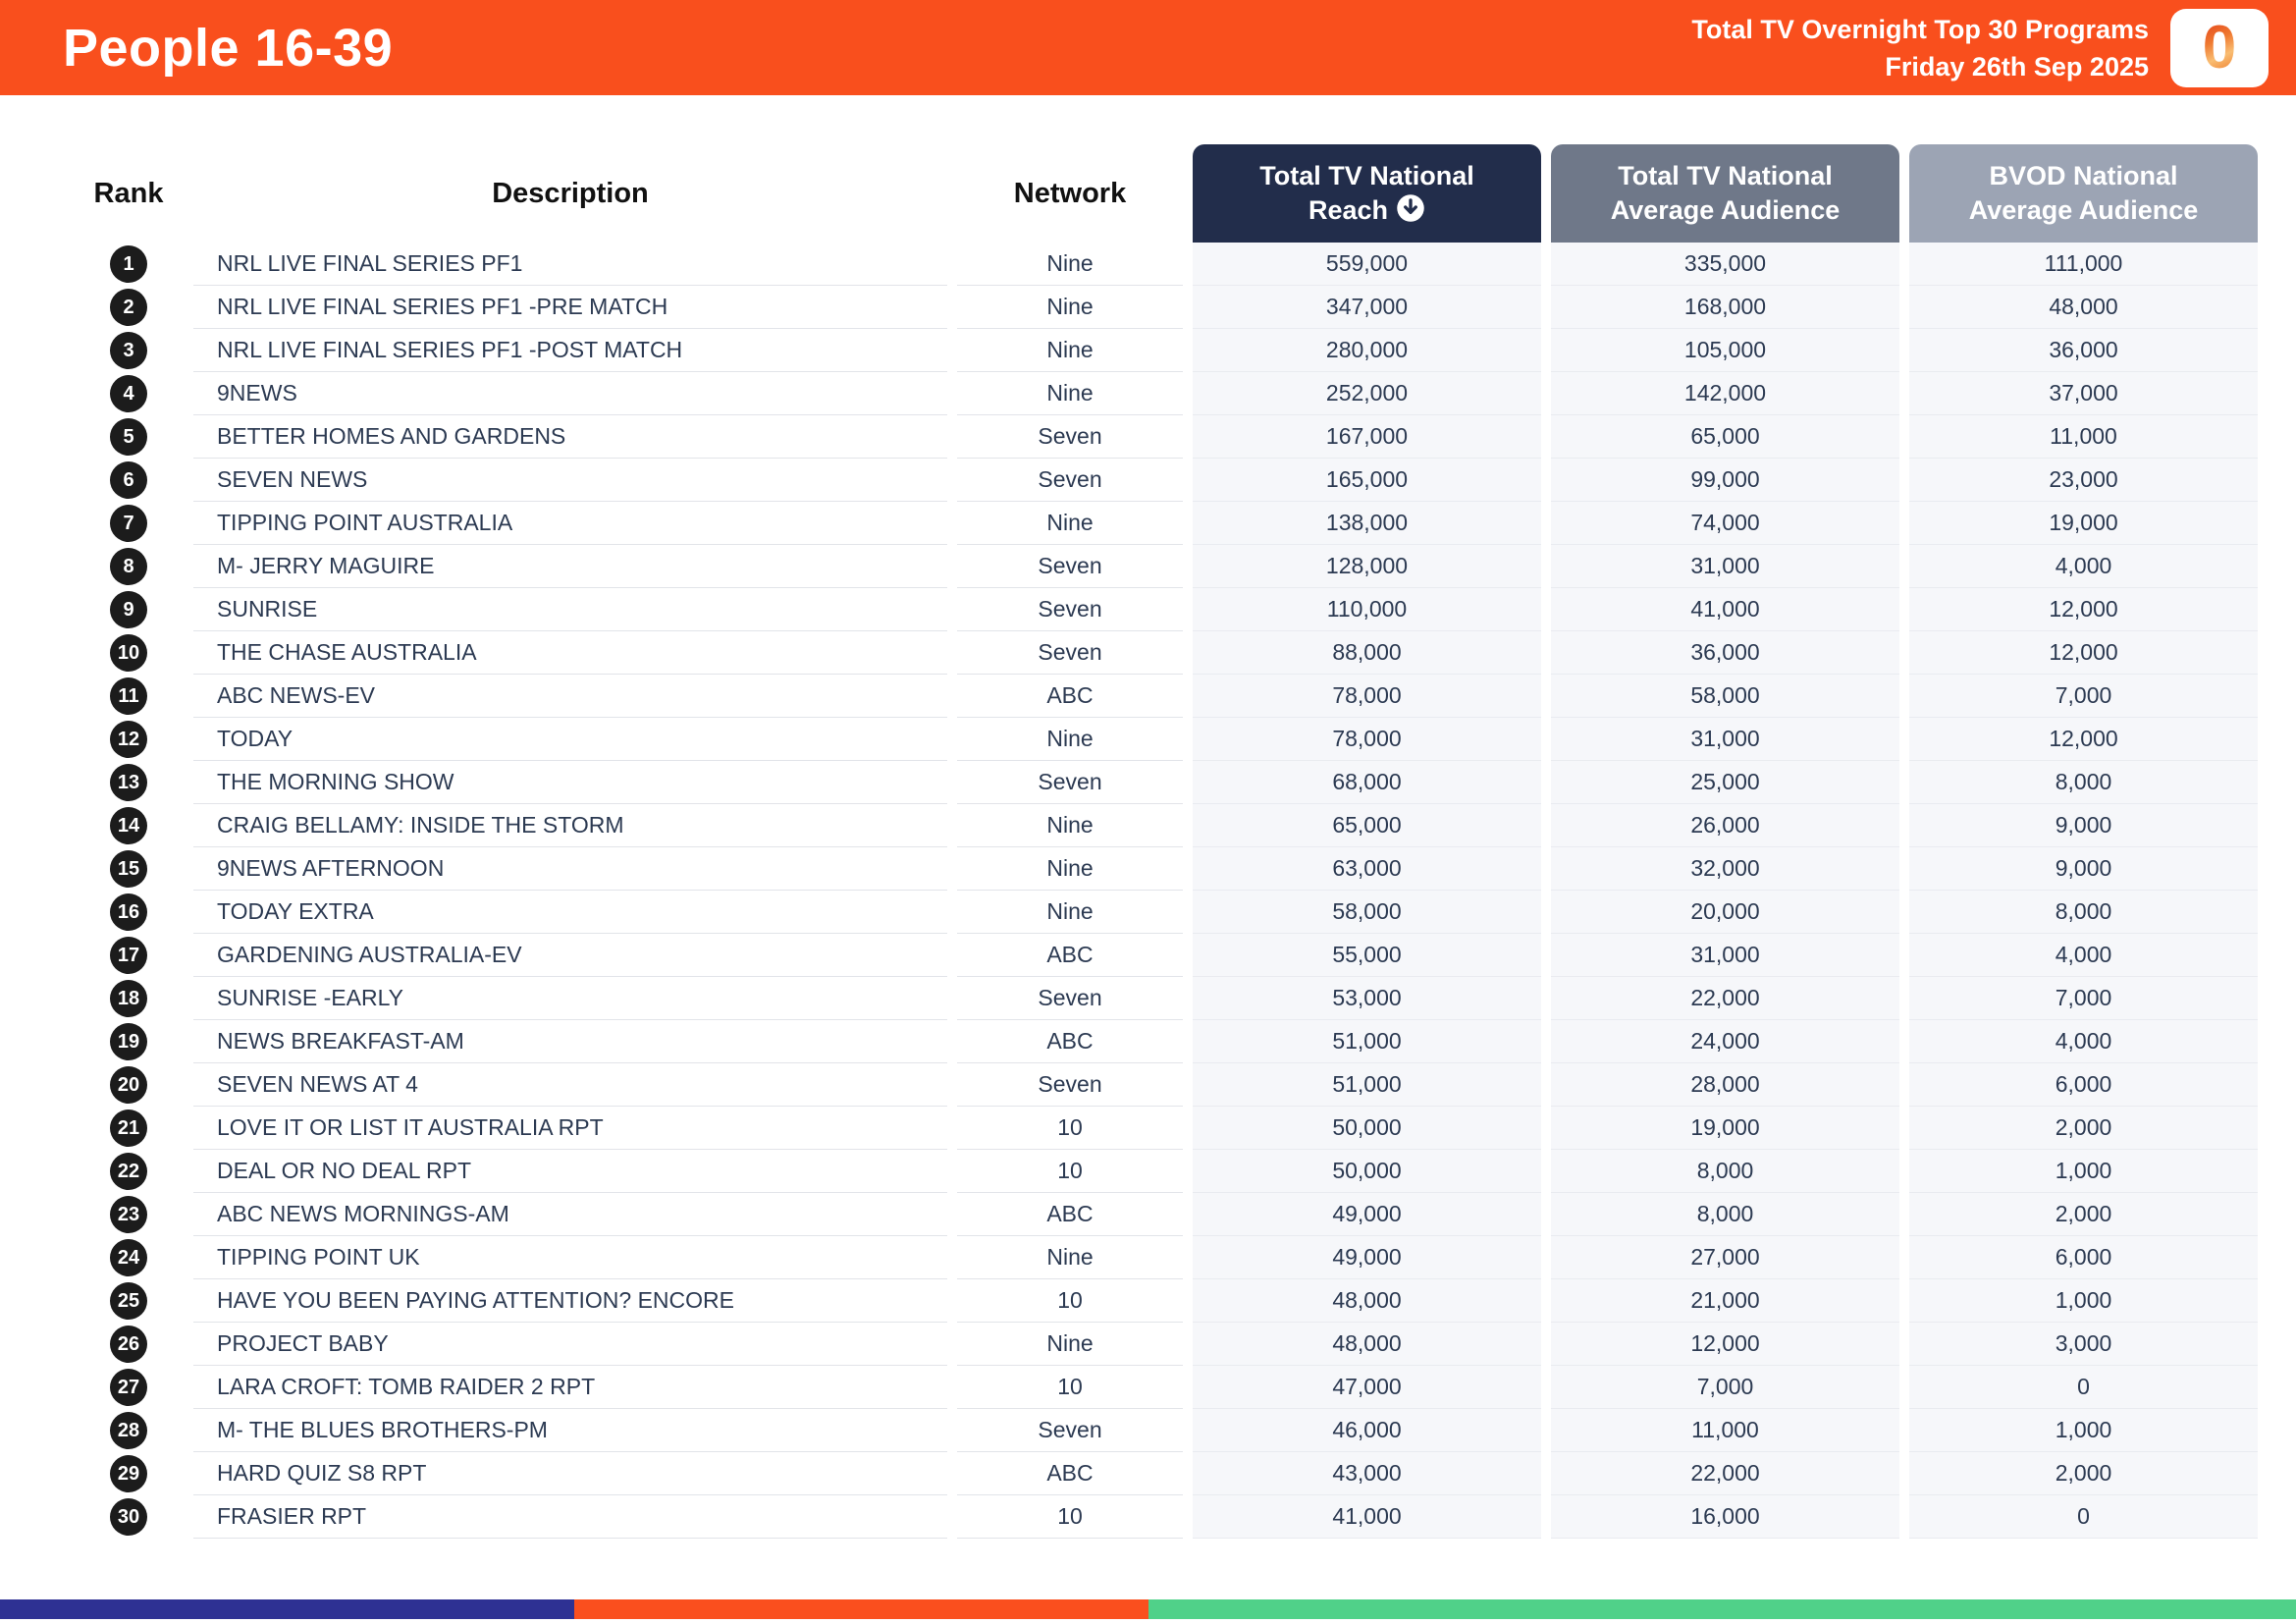 The height and width of the screenshot is (1624, 2296). I want to click on description-cell: M- THE BLUES BROTHERS-PM, so click(570, 1430).